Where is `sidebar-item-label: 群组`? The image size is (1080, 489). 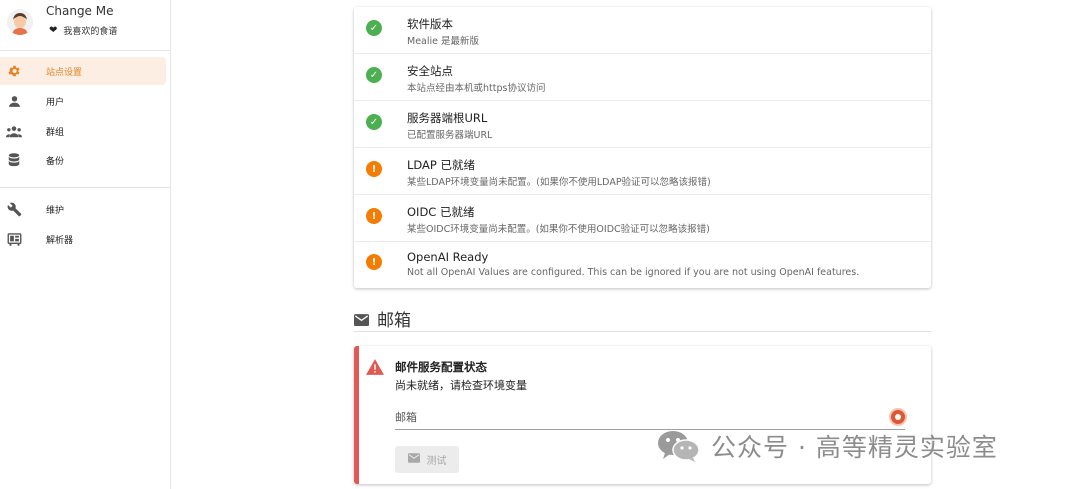
sidebar-item-label: 群组 is located at coordinates (55, 132).